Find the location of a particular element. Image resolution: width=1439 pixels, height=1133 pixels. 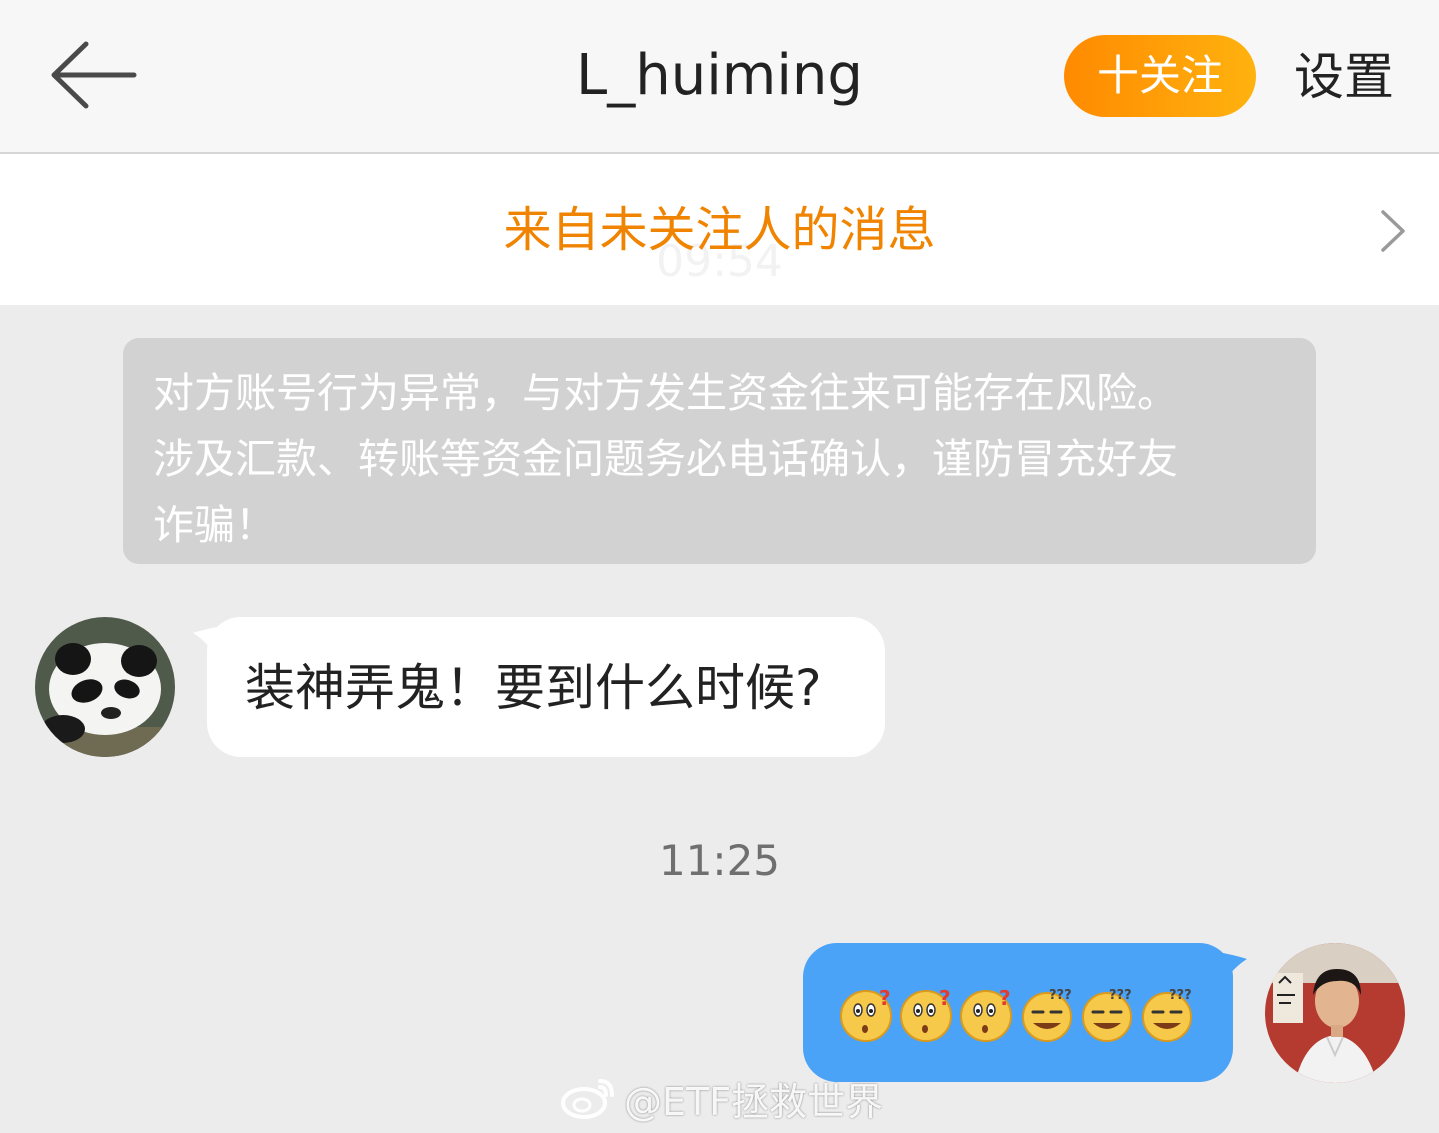

outgoing-message-bubble: ? ? ? ??? ??? ??? is located at coordinates (1025, 1012).